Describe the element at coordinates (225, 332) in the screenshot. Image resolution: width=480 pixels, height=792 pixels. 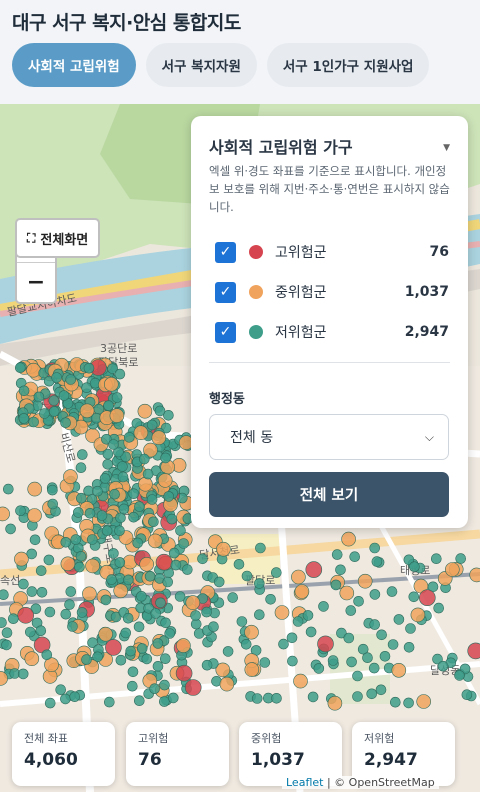
I see `checkbox-low: ✓` at that location.